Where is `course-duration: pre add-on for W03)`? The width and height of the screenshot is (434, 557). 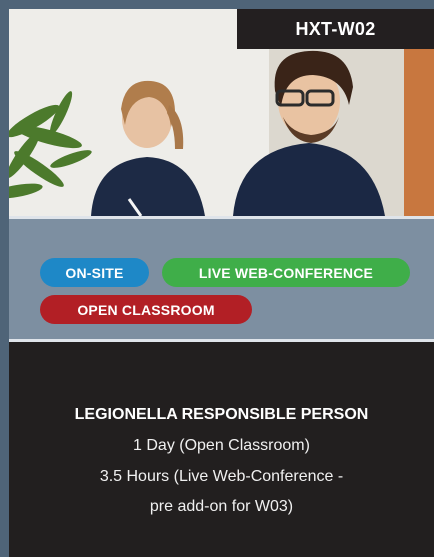
course-duration: pre add-on for W03) is located at coordinates (221, 506).